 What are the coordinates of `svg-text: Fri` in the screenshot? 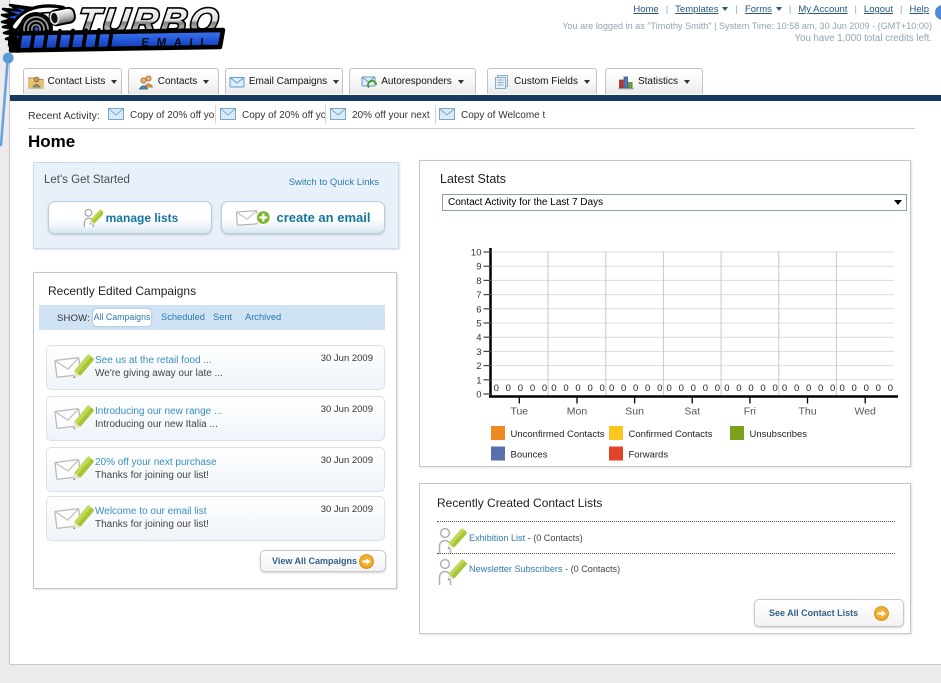 It's located at (750, 412).